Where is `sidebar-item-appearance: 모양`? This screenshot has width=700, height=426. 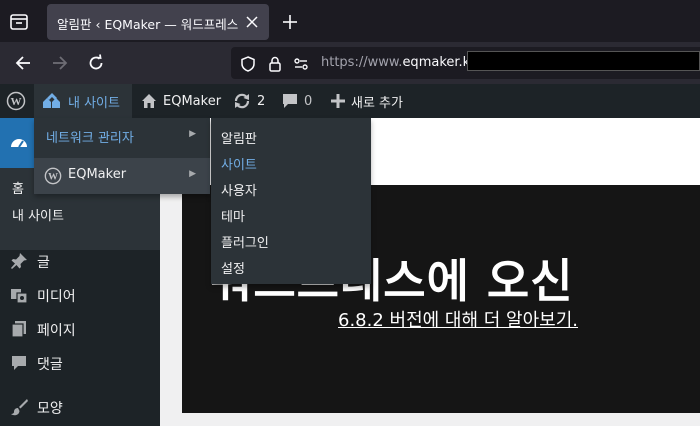 sidebar-item-appearance: 모양 is located at coordinates (80, 407).